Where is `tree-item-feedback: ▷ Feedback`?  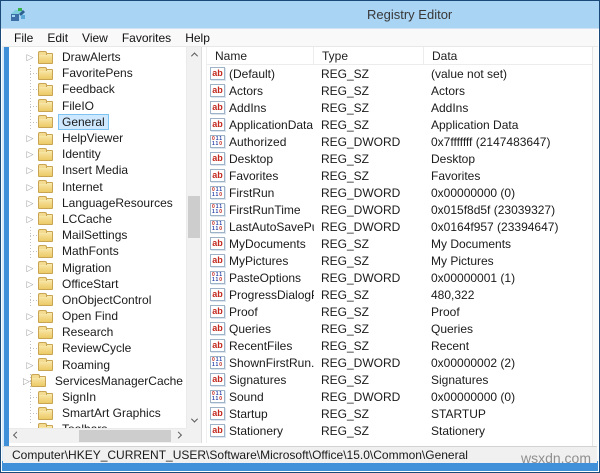 tree-item-feedback: ▷ Feedback is located at coordinates (97, 89).